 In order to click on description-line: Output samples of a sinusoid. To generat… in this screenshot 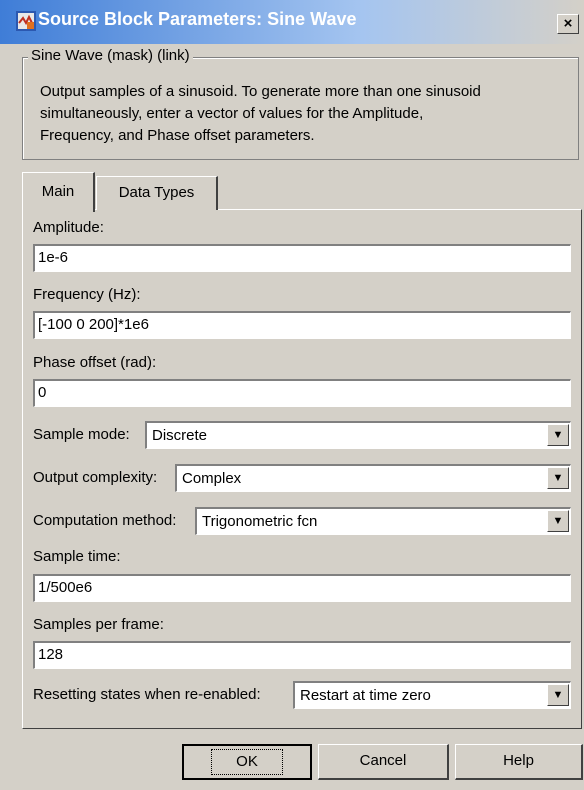, I will do `click(260, 91)`.